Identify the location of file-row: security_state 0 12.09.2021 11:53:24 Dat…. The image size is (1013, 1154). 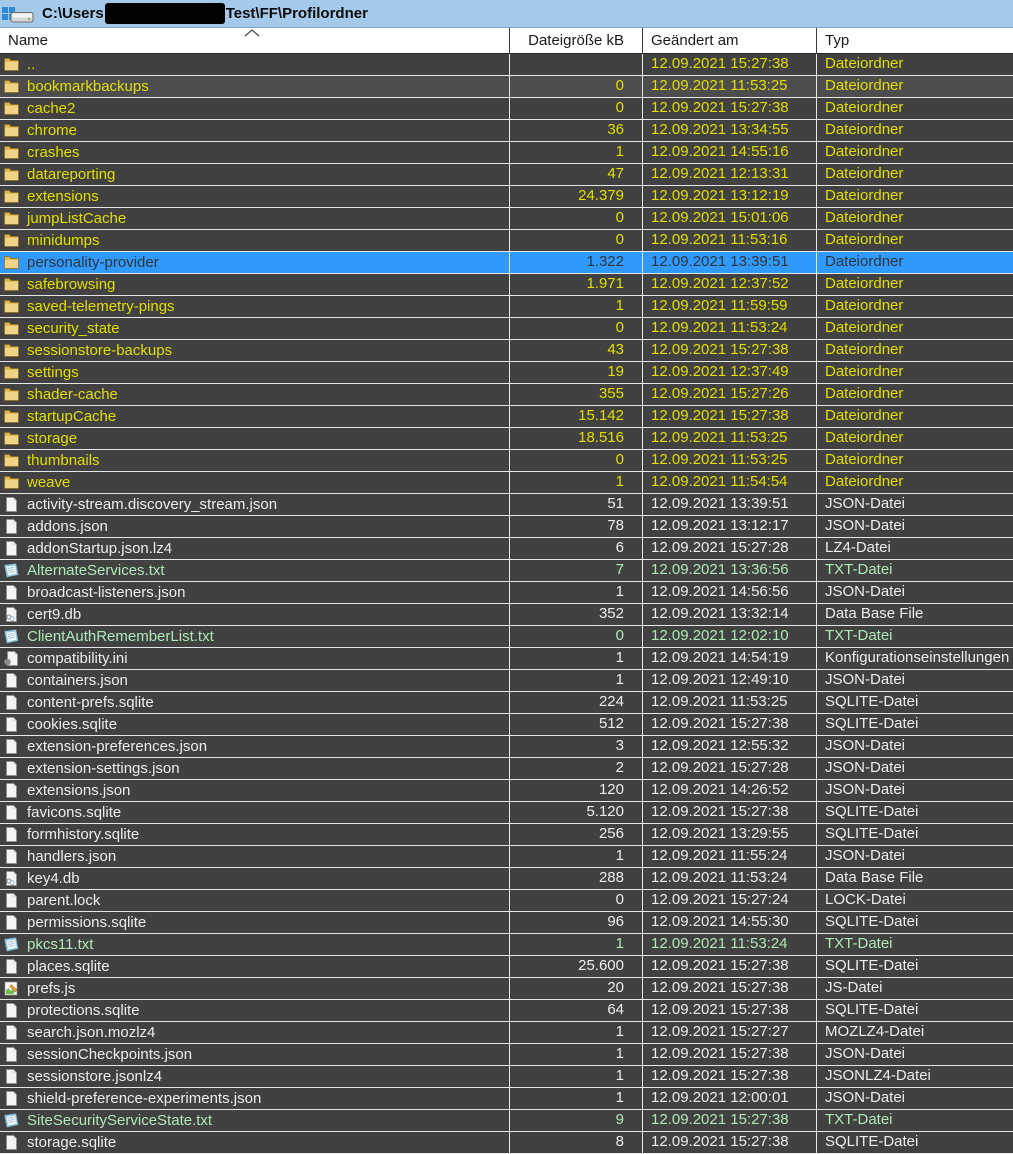
(506, 329).